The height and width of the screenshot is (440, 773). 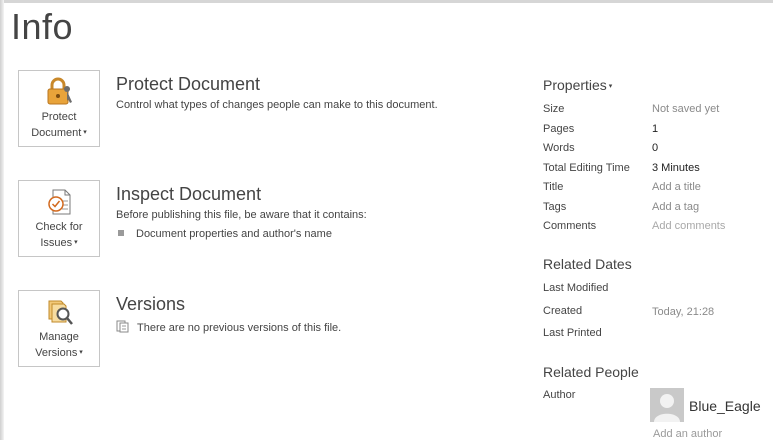 I want to click on person-avatar-icon, so click(x=667, y=405).